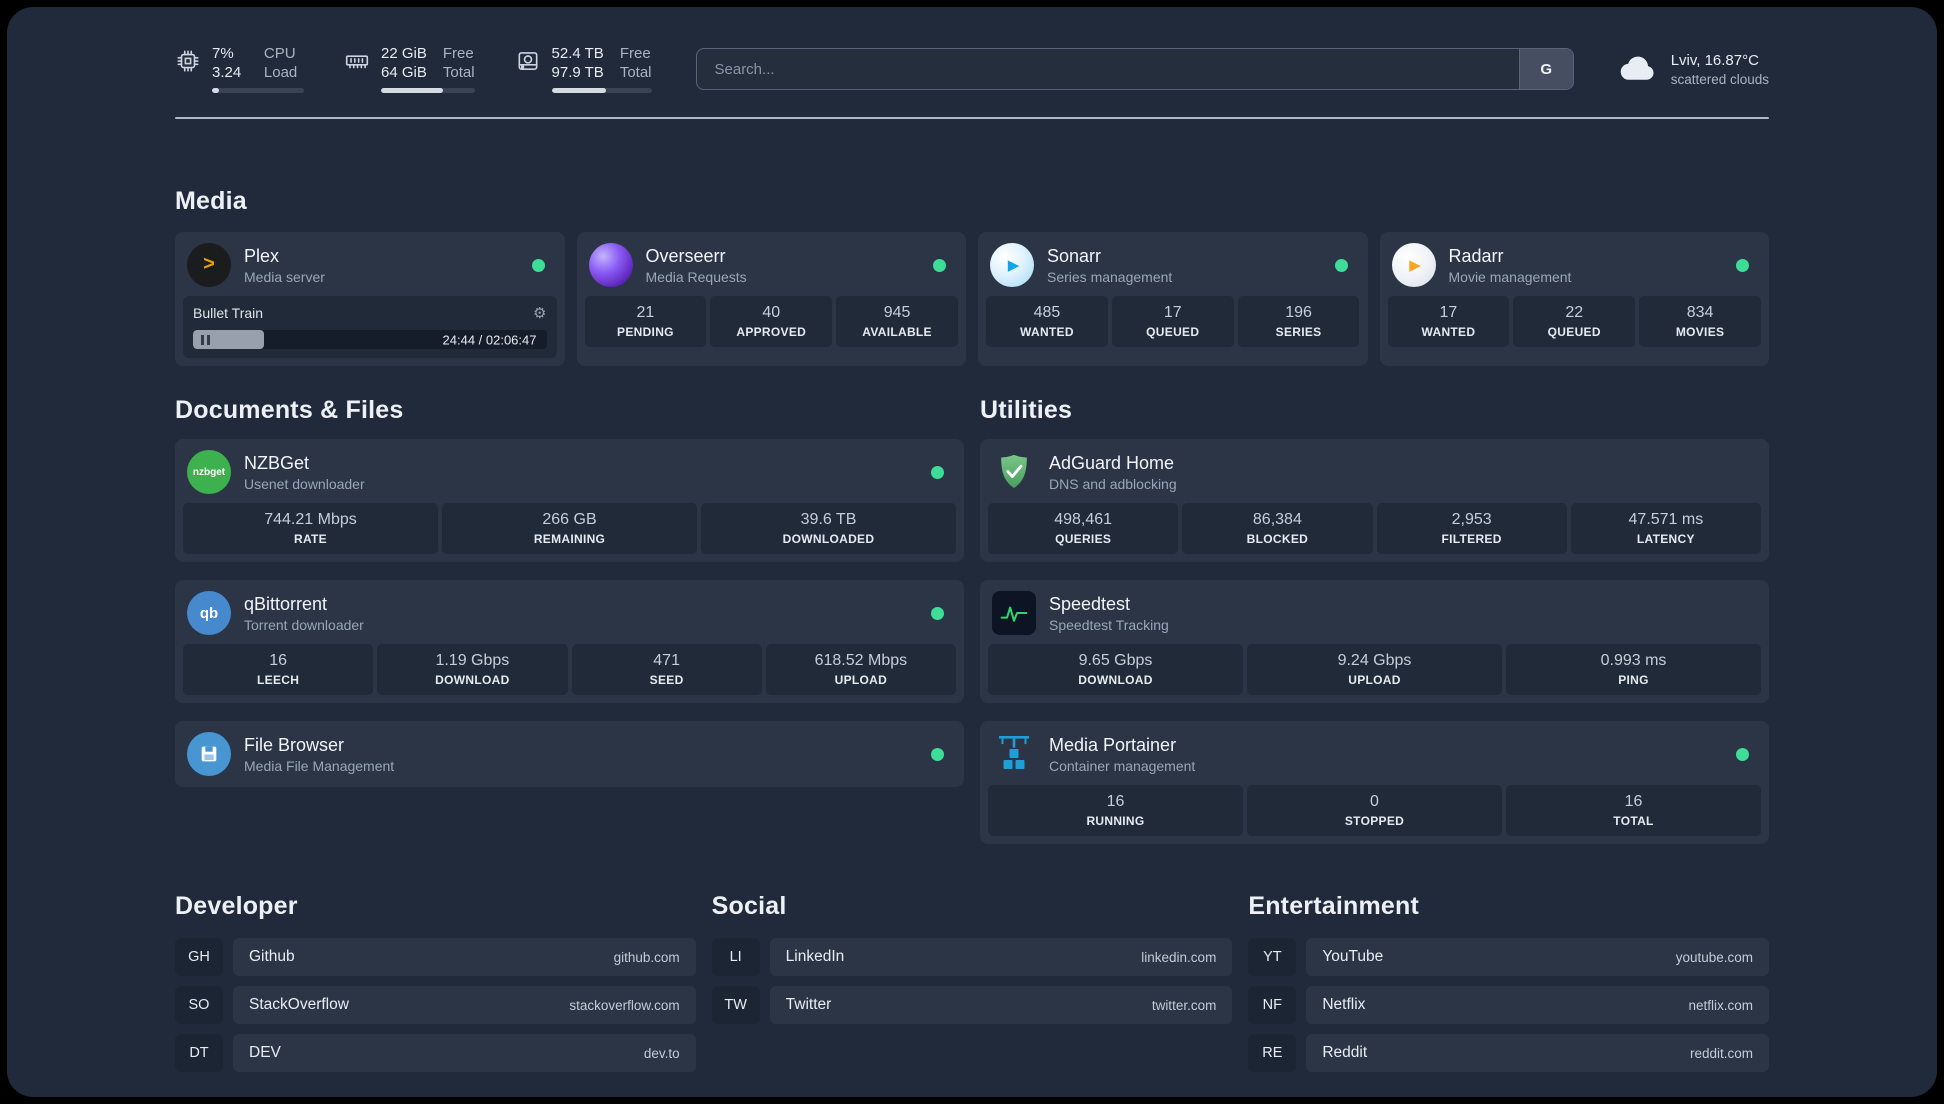 The height and width of the screenshot is (1104, 1944). I want to click on overseerr-icon, so click(610, 265).